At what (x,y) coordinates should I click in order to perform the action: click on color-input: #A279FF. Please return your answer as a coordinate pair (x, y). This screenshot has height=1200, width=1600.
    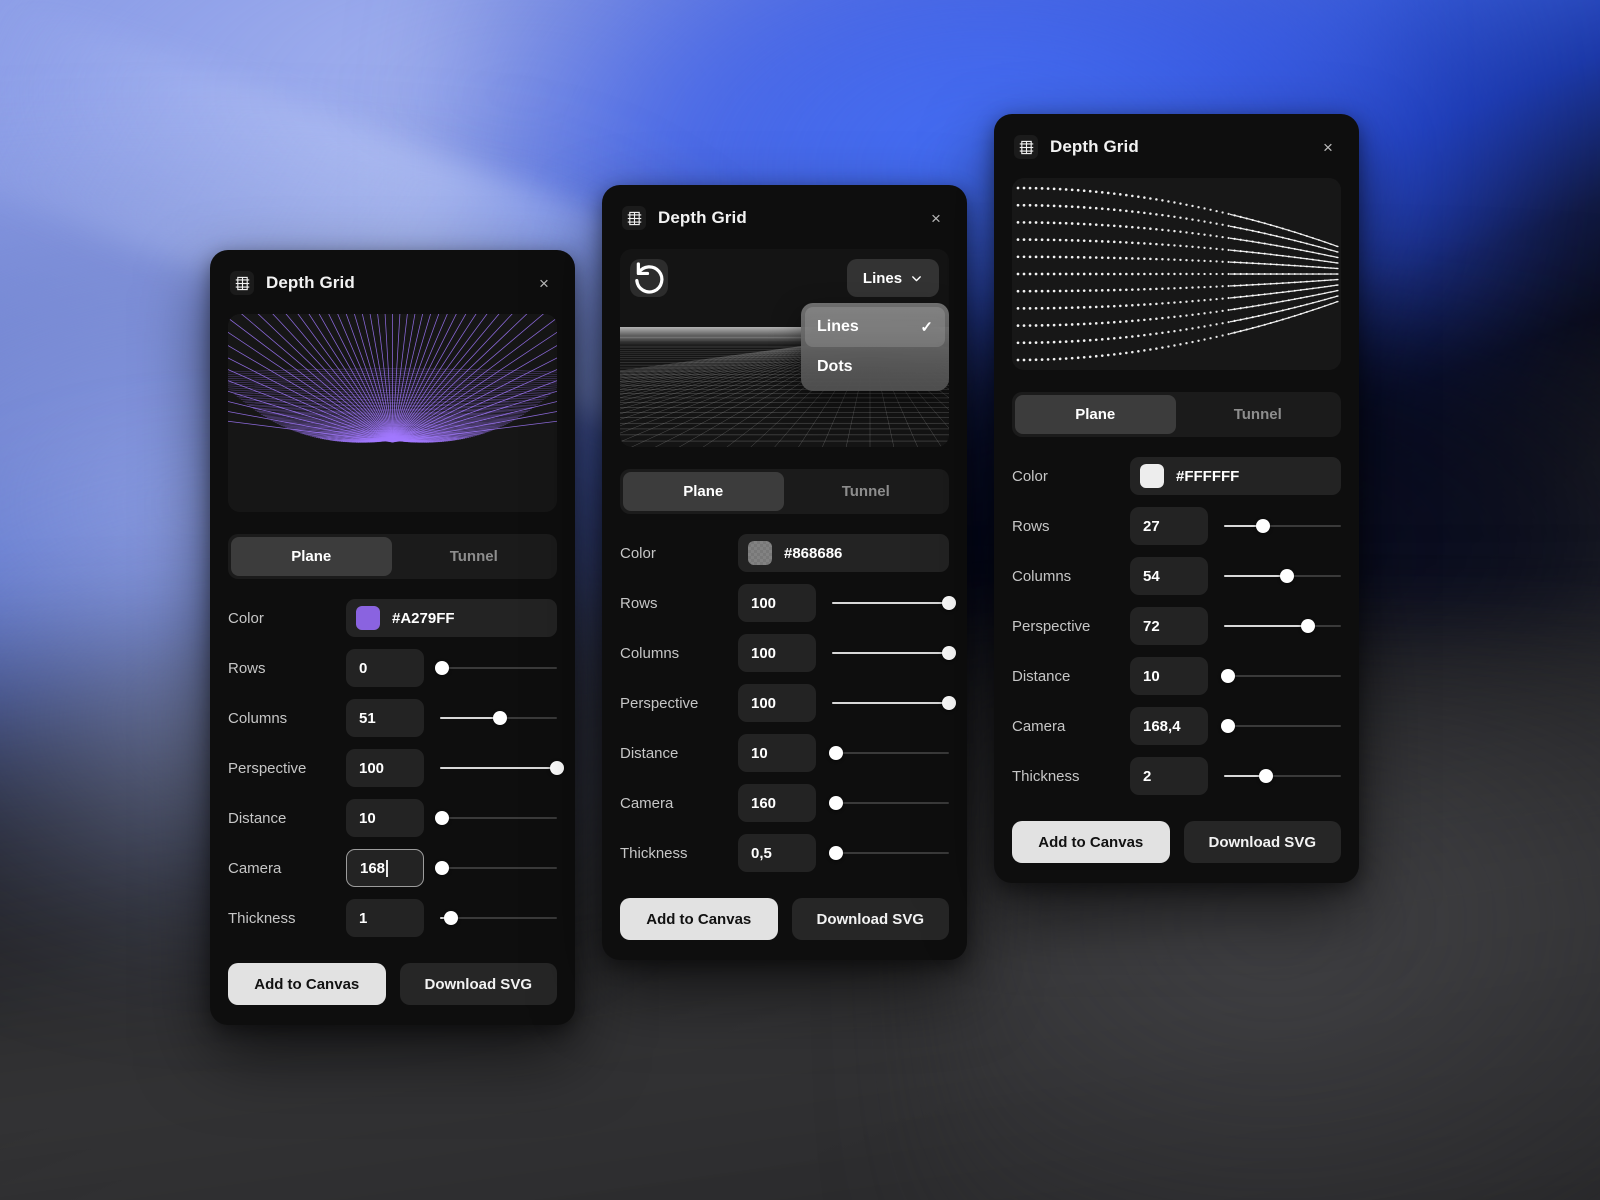
    Looking at the image, I should click on (451, 618).